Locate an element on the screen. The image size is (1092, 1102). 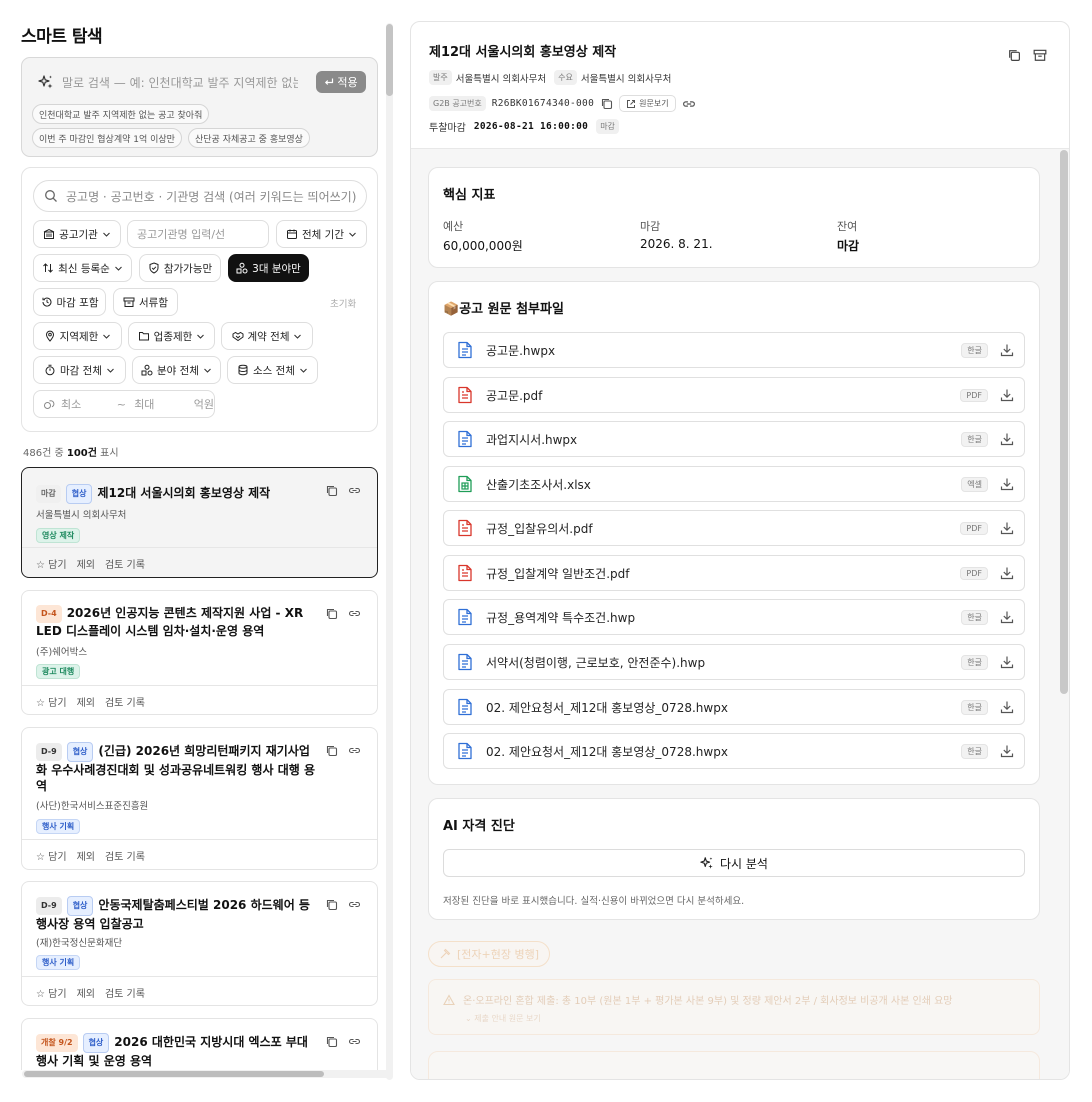
left-vertical-scrollbar is located at coordinates (389, 551).